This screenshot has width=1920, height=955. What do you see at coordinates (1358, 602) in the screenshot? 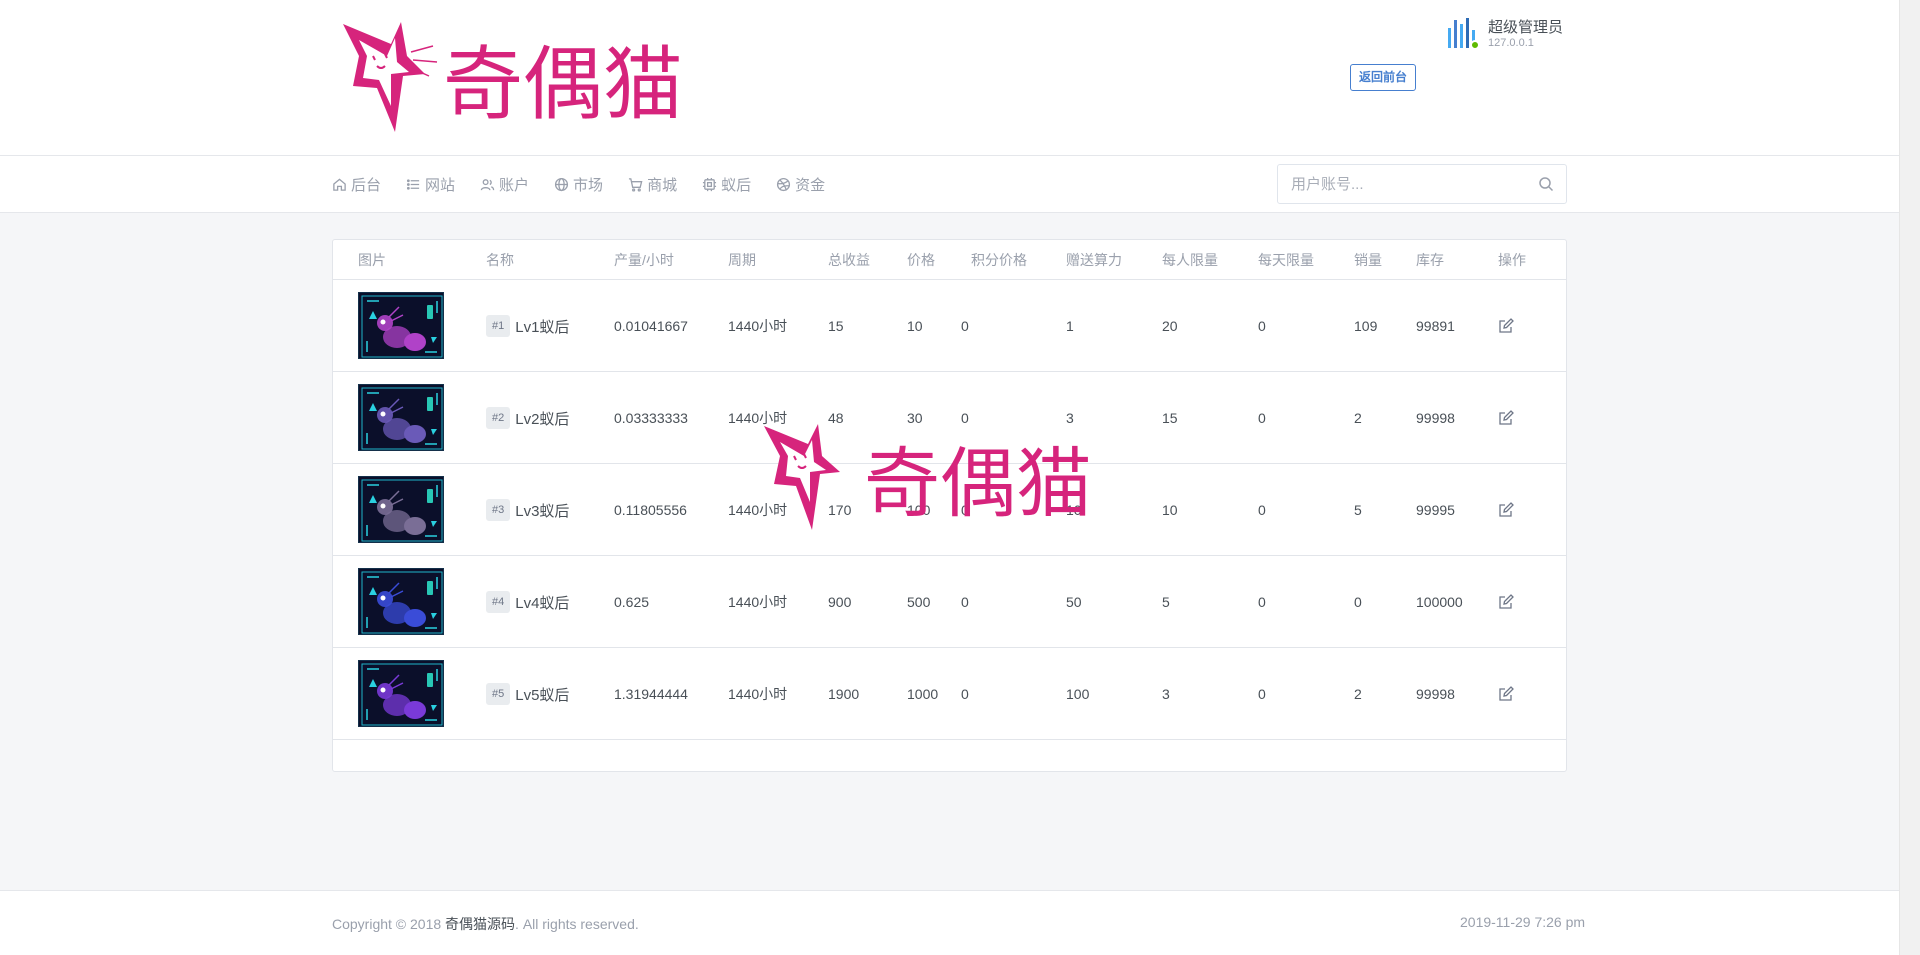
I see `cell-sales: 0` at bounding box center [1358, 602].